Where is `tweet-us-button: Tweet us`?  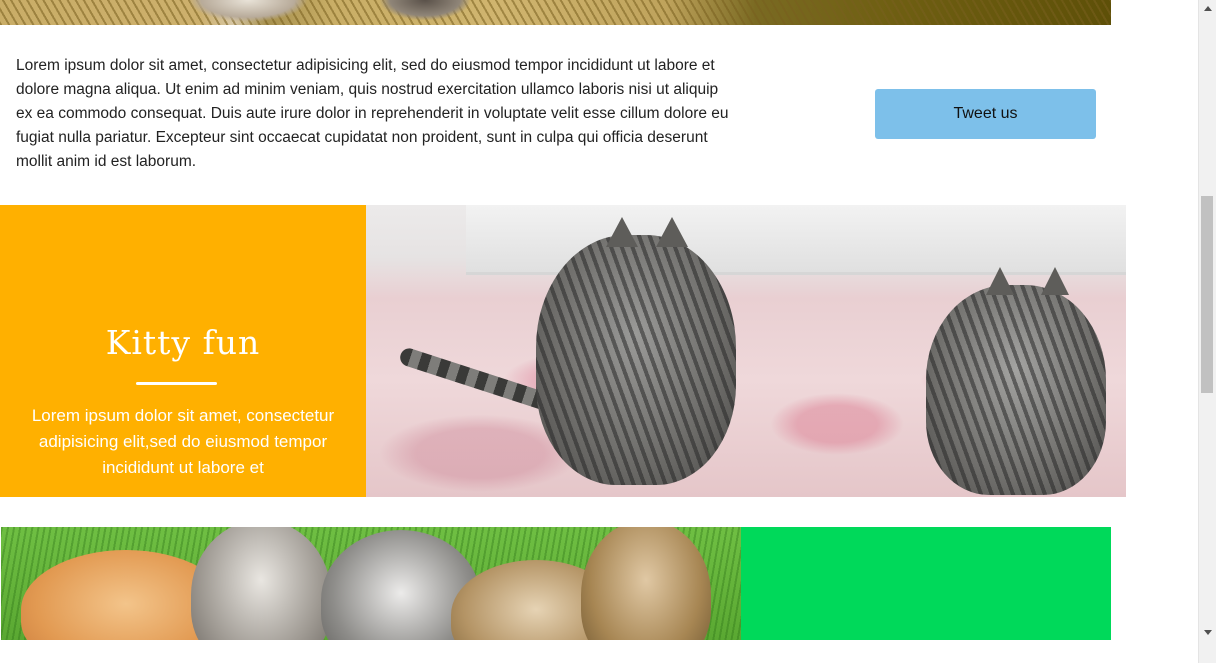
tweet-us-button: Tweet us is located at coordinates (985, 114).